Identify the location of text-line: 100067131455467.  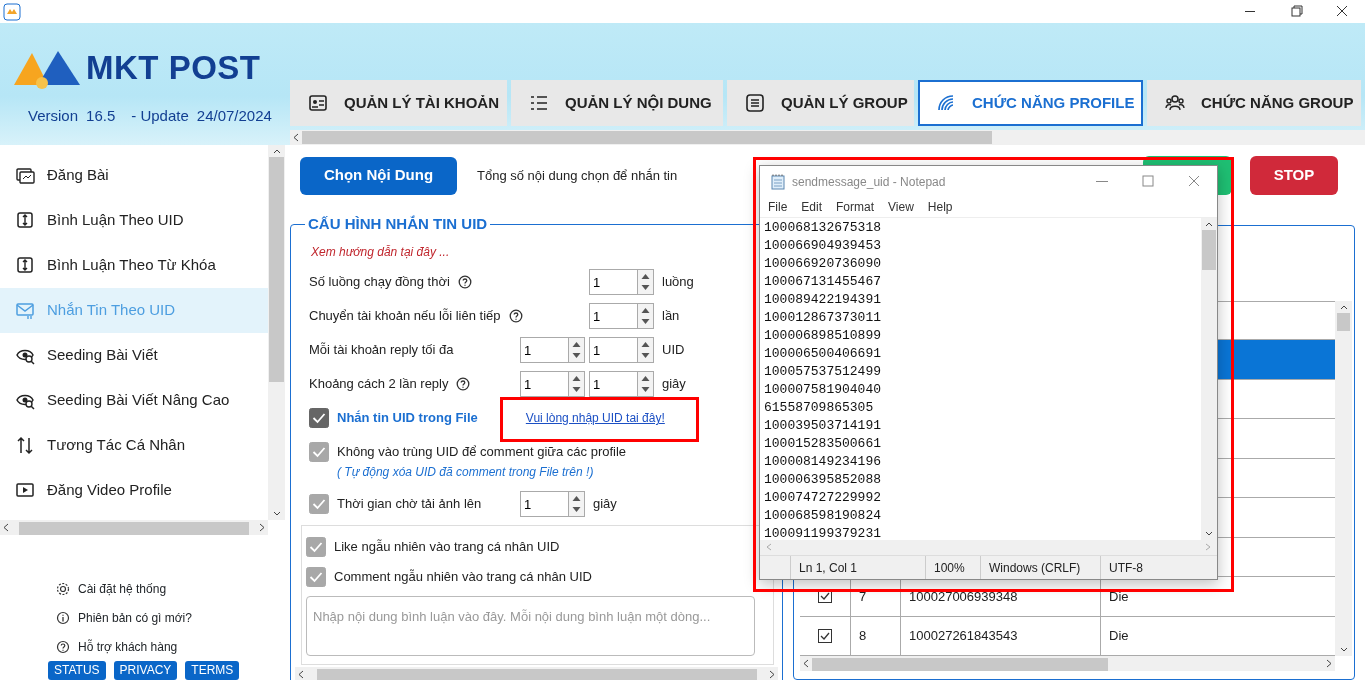
(823, 281).